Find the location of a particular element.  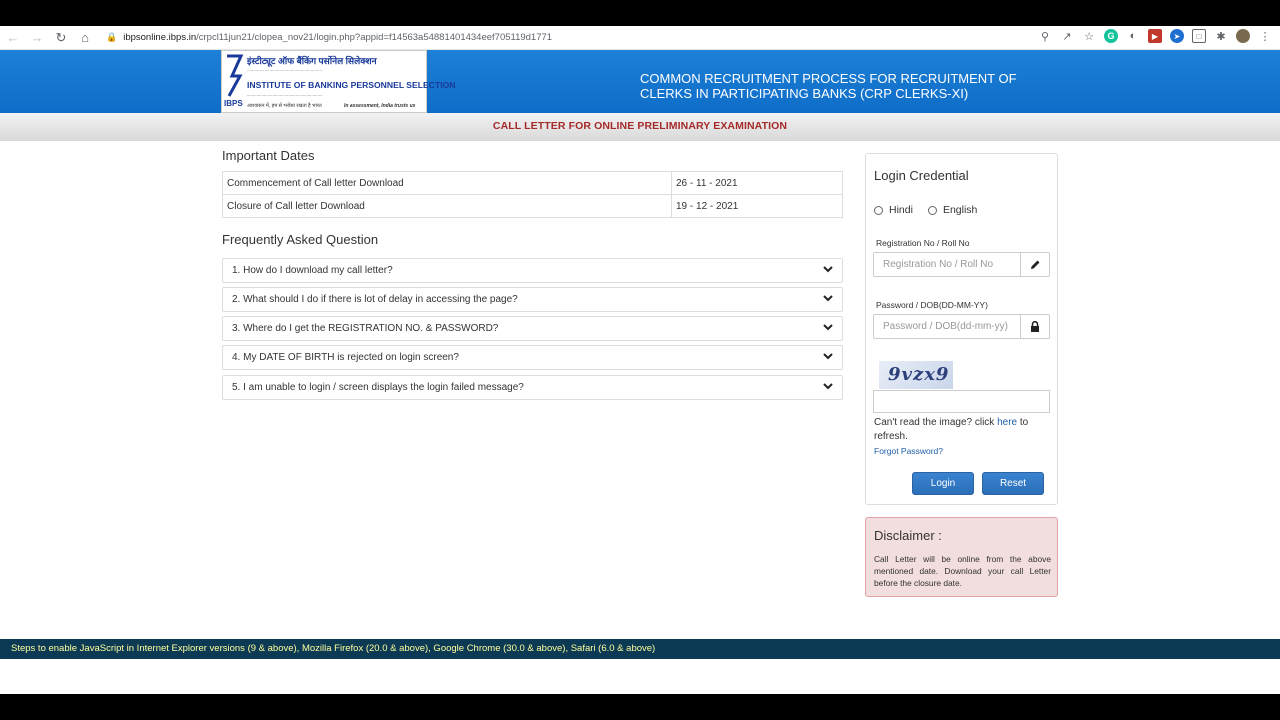

bookmark-star-icon: ☆ is located at coordinates (1089, 36).